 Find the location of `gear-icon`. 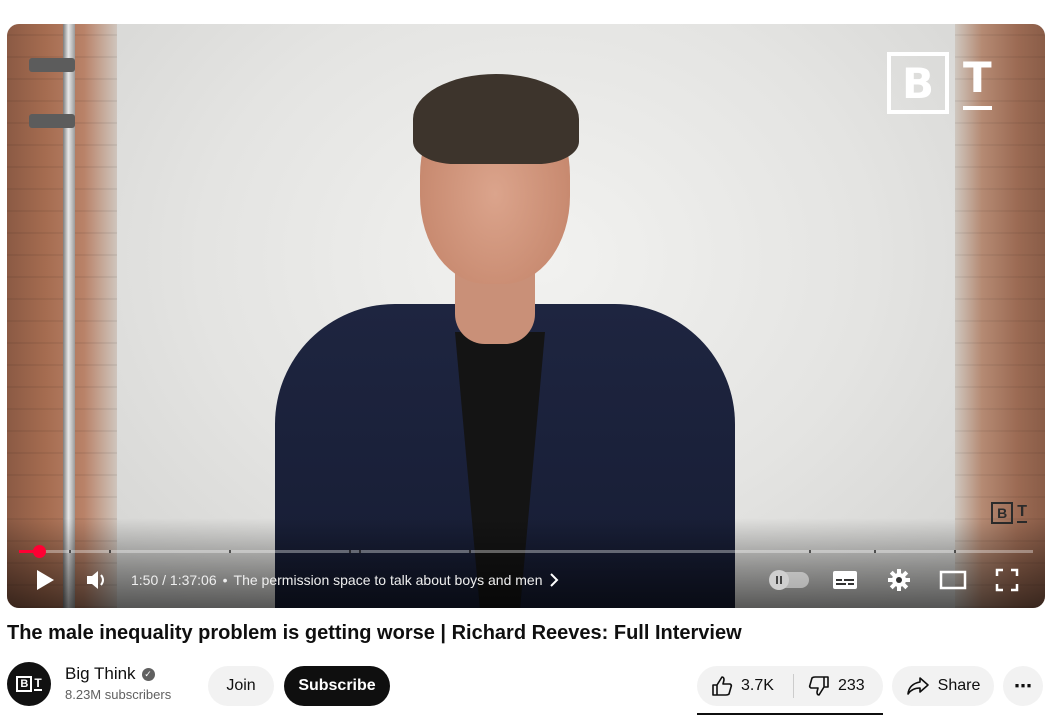

gear-icon is located at coordinates (899, 580).